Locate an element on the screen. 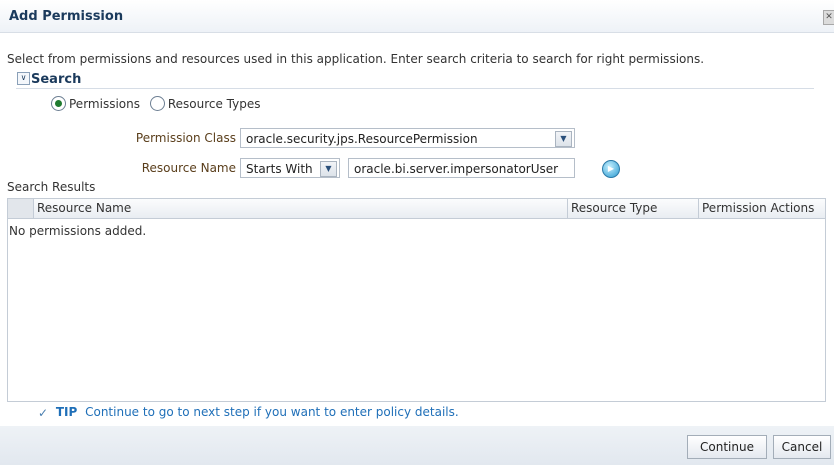 The height and width of the screenshot is (465, 834). search-go-icon: ▶ is located at coordinates (611, 169).